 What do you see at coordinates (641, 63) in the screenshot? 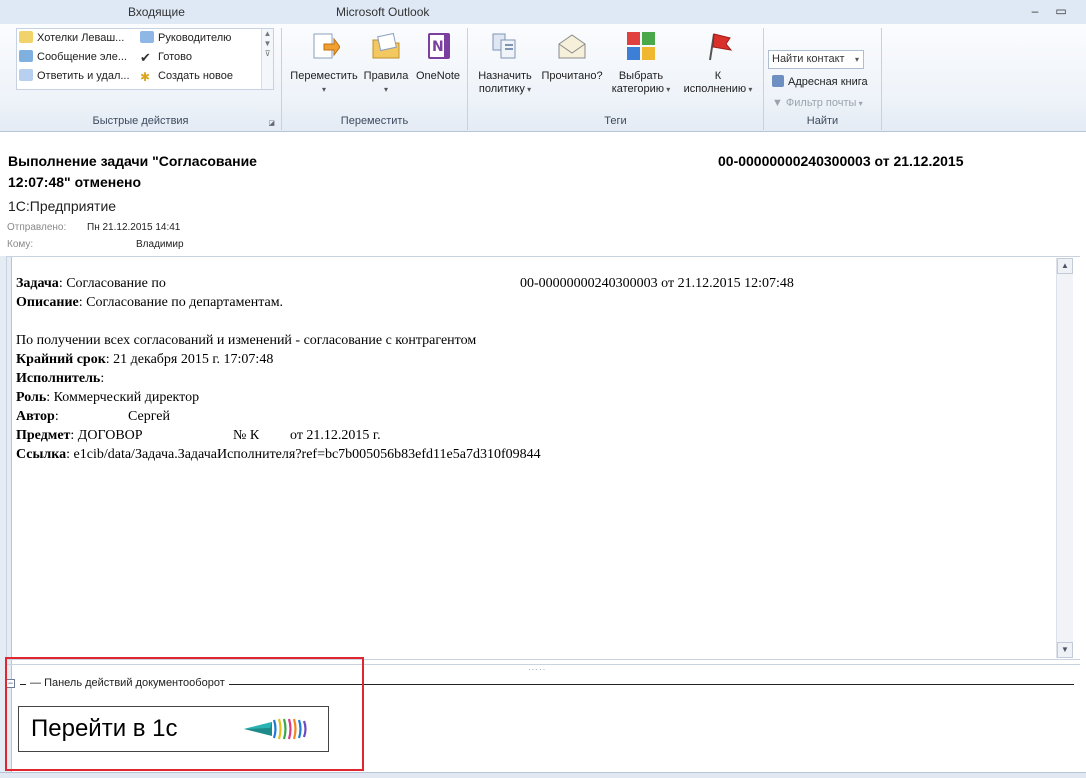
I see `categorize-button: Выбрать категорию ▾` at bounding box center [641, 63].